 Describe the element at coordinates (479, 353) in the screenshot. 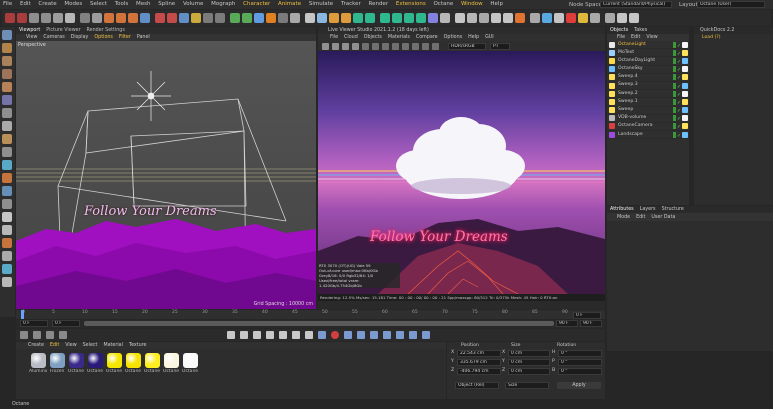

I see `position-field: 22.543 cm` at that location.